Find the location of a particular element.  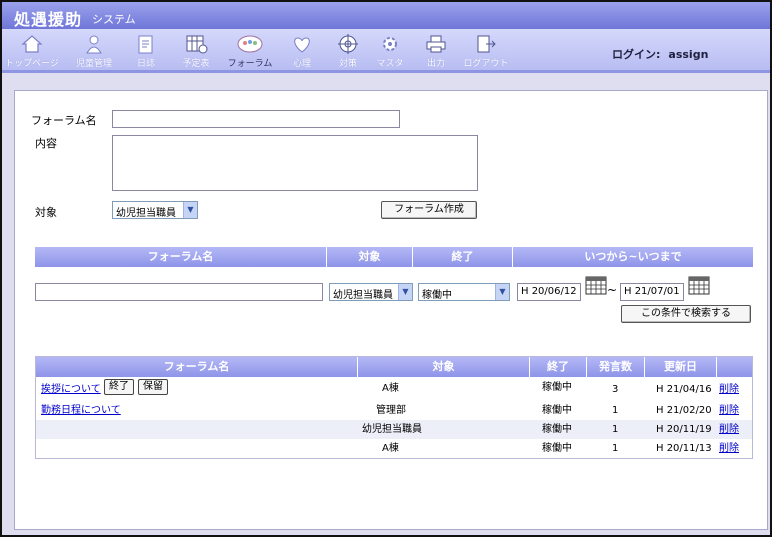

col-header-action is located at coordinates (734, 367).